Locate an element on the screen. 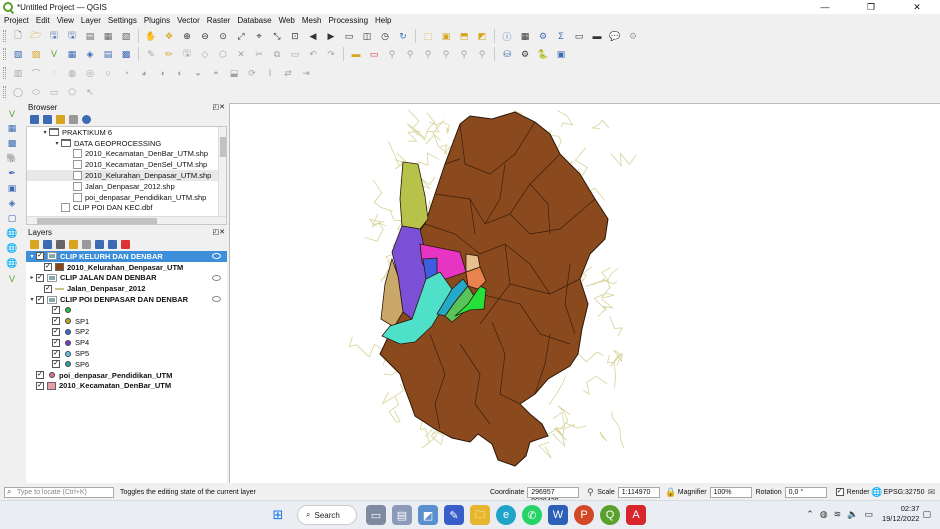  refresh-browser-icon is located at coordinates (47, 119).